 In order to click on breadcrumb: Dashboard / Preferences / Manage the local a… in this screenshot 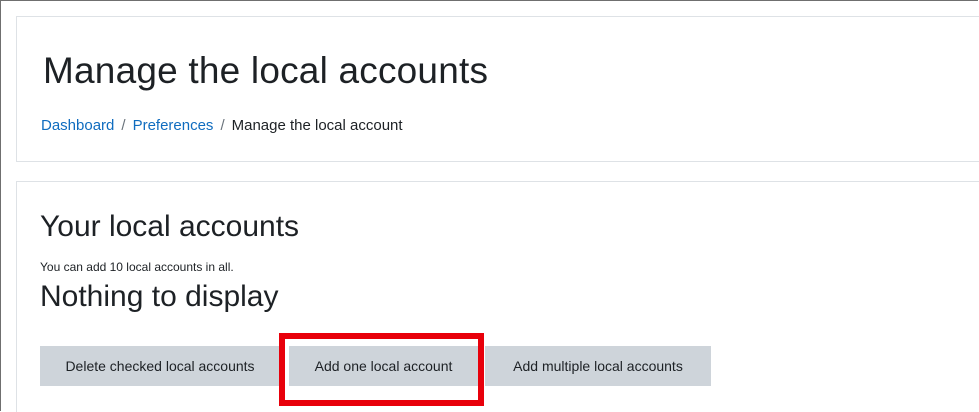, I will do `click(222, 126)`.